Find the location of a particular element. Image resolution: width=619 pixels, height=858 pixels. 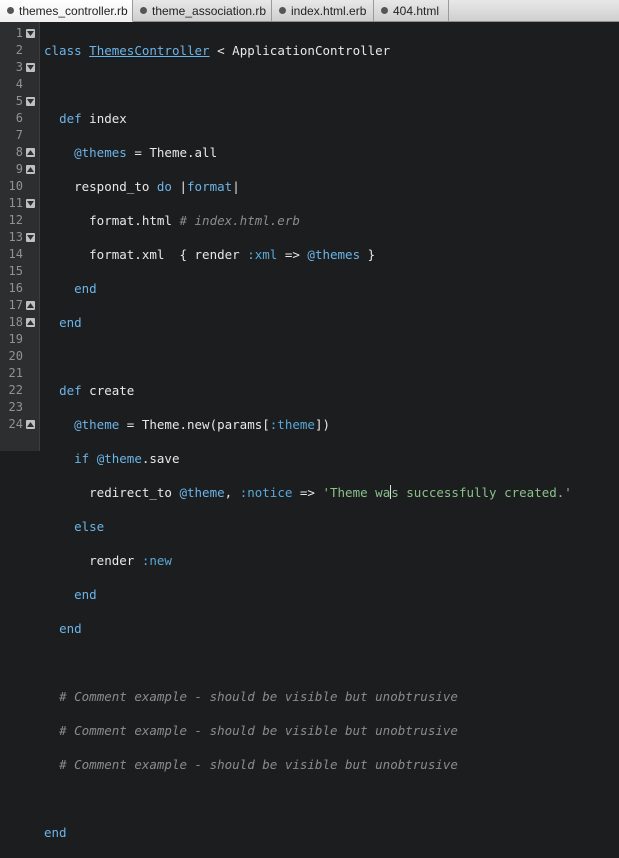

method-name: index is located at coordinates (104, 118).